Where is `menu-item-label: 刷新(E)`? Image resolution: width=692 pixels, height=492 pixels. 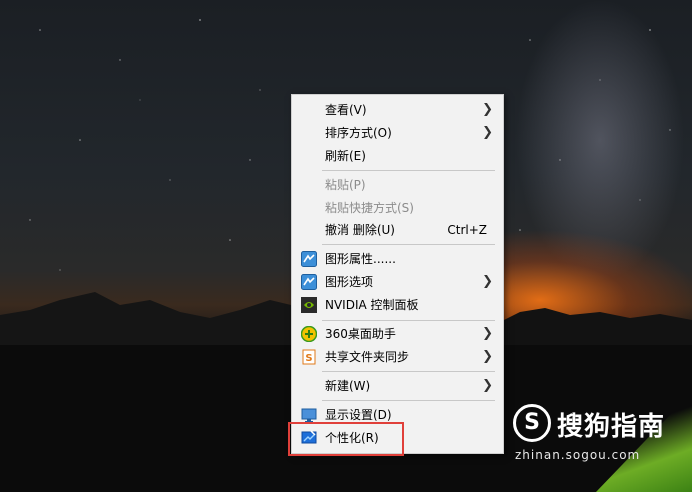
menu-item-label: 刷新(E) is located at coordinates (345, 156).